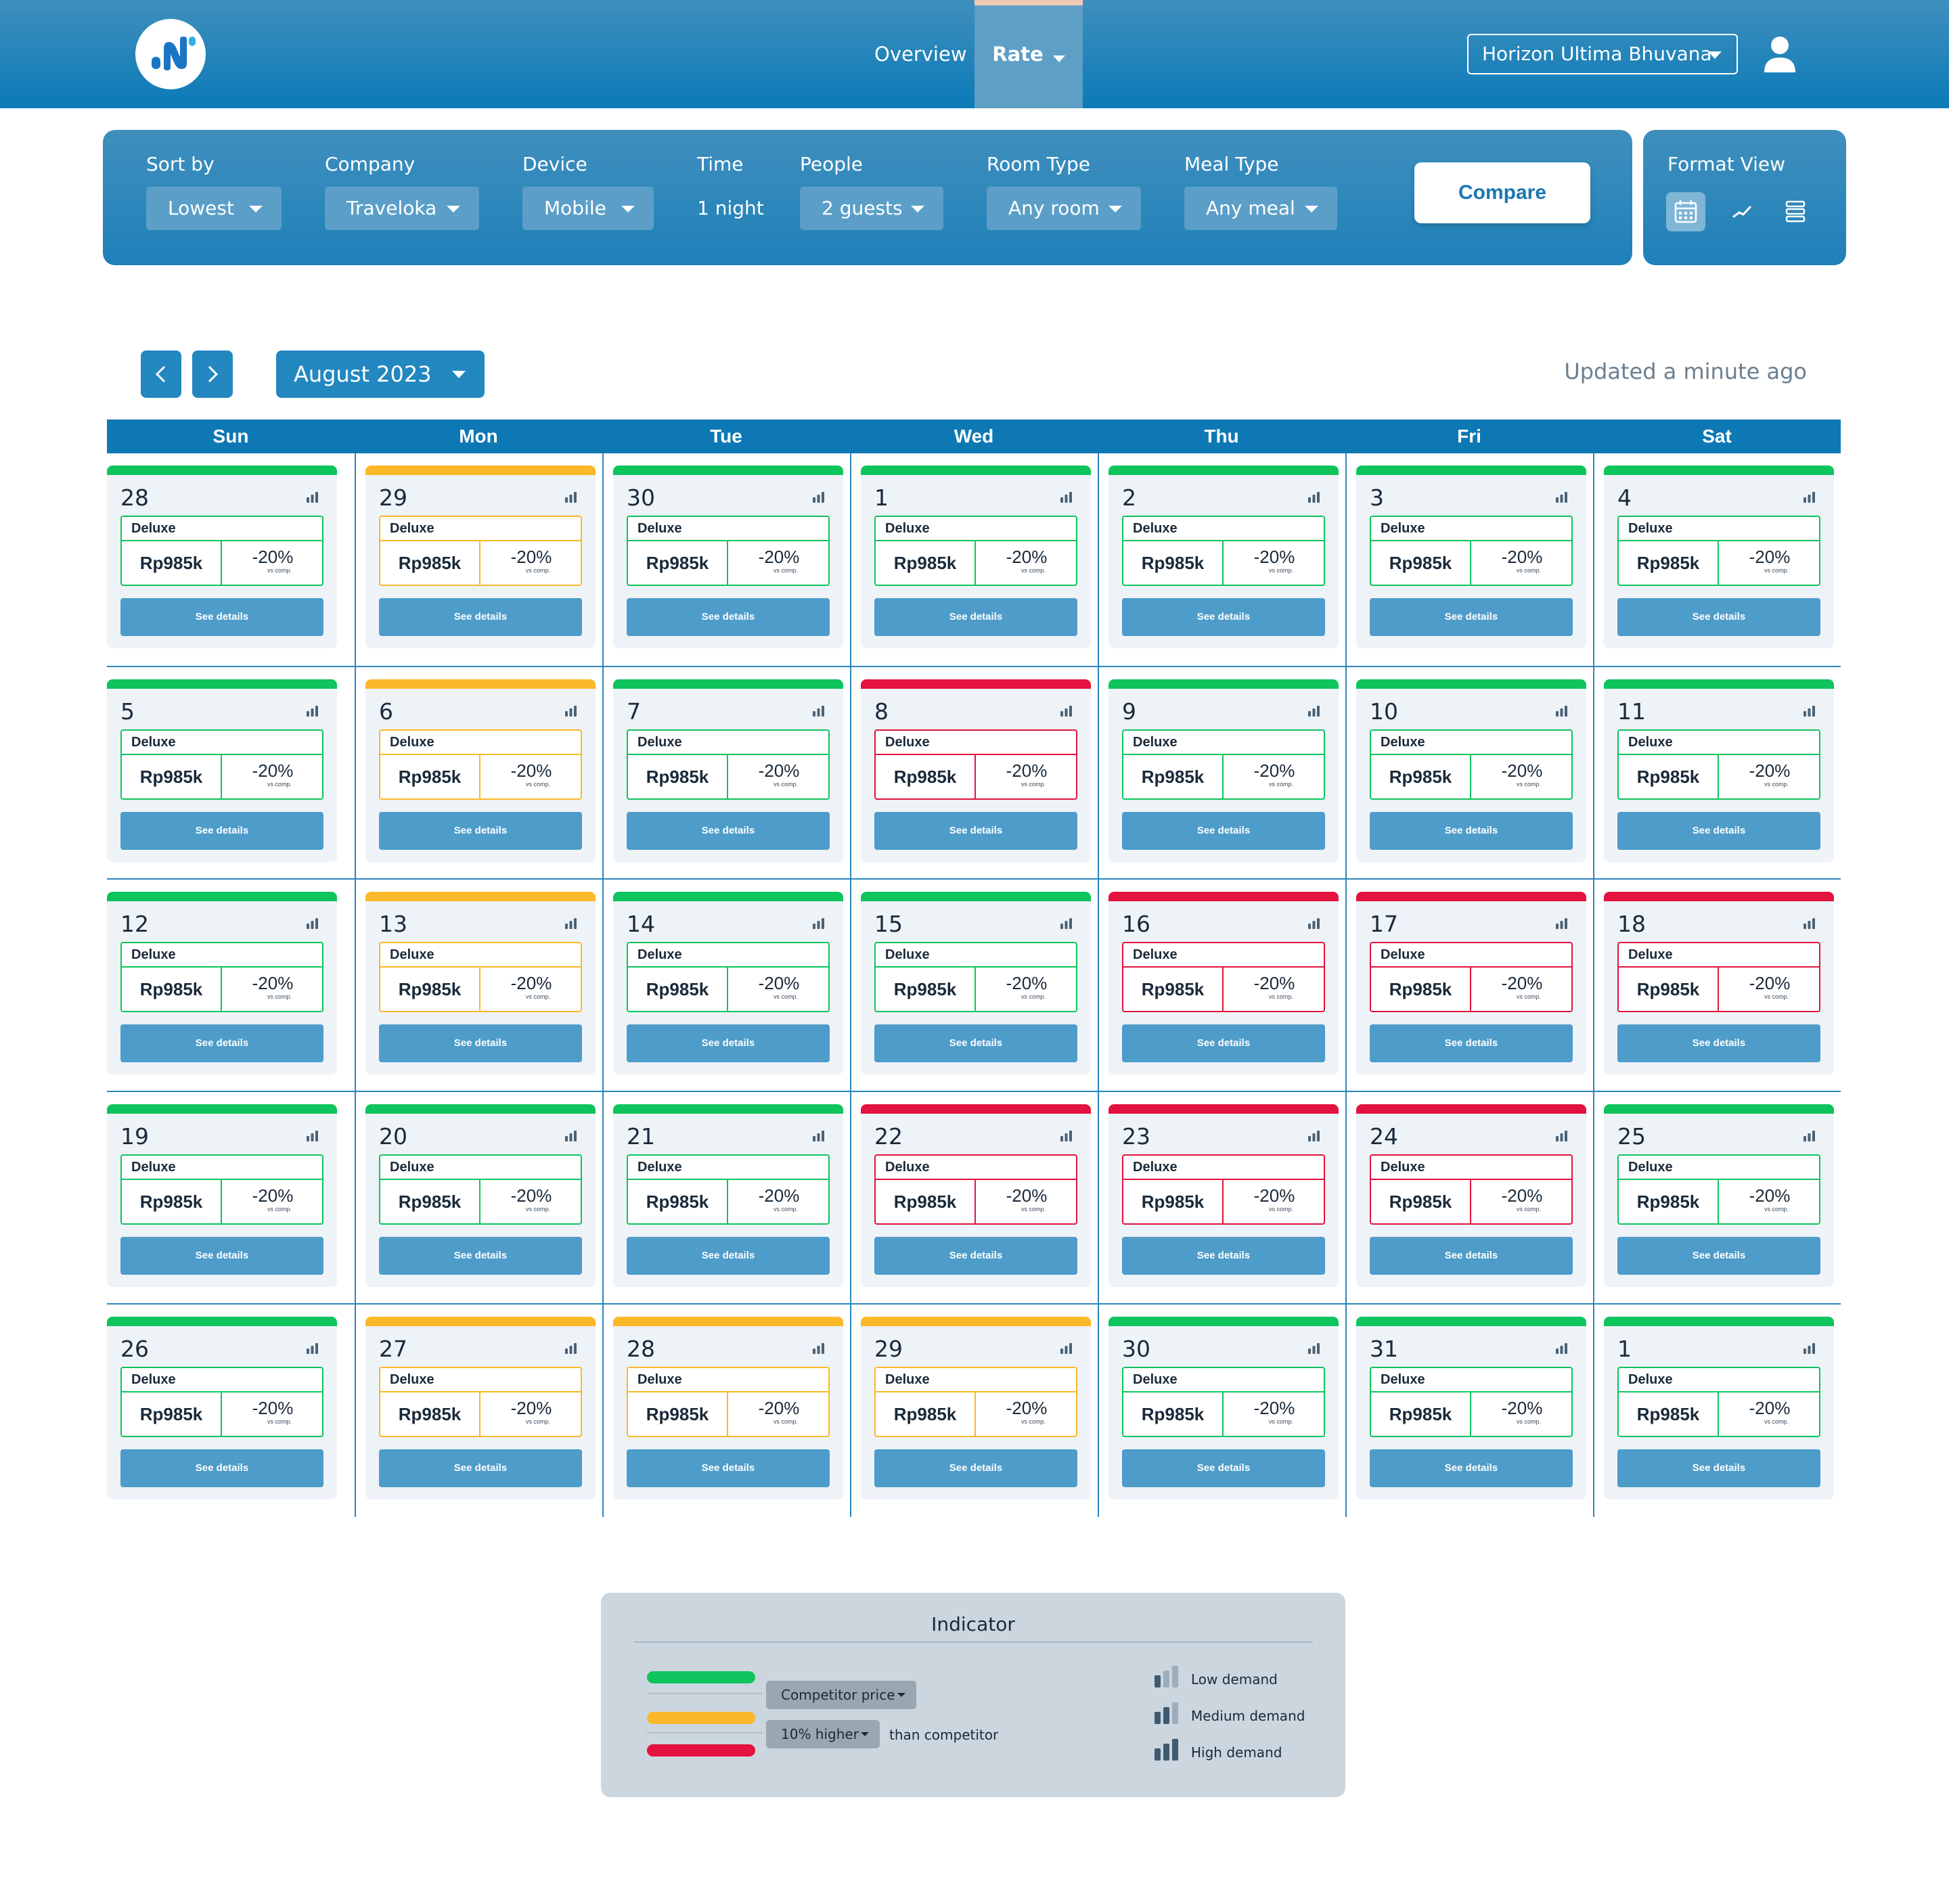 This screenshot has width=1949, height=1904. What do you see at coordinates (1471, 1195) in the screenshot?
I see `day-rate-card: 24 Deluxe Rp985k -20% vs comp. See details` at bounding box center [1471, 1195].